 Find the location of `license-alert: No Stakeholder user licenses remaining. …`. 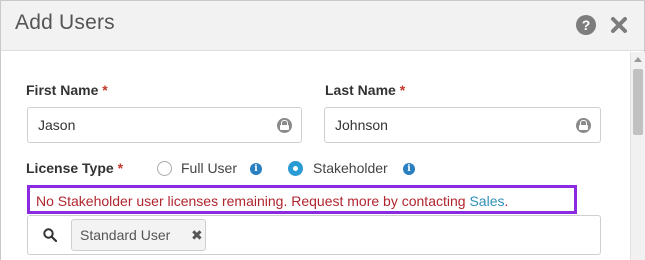

license-alert: No Stakeholder user licenses remaining. … is located at coordinates (302, 199).